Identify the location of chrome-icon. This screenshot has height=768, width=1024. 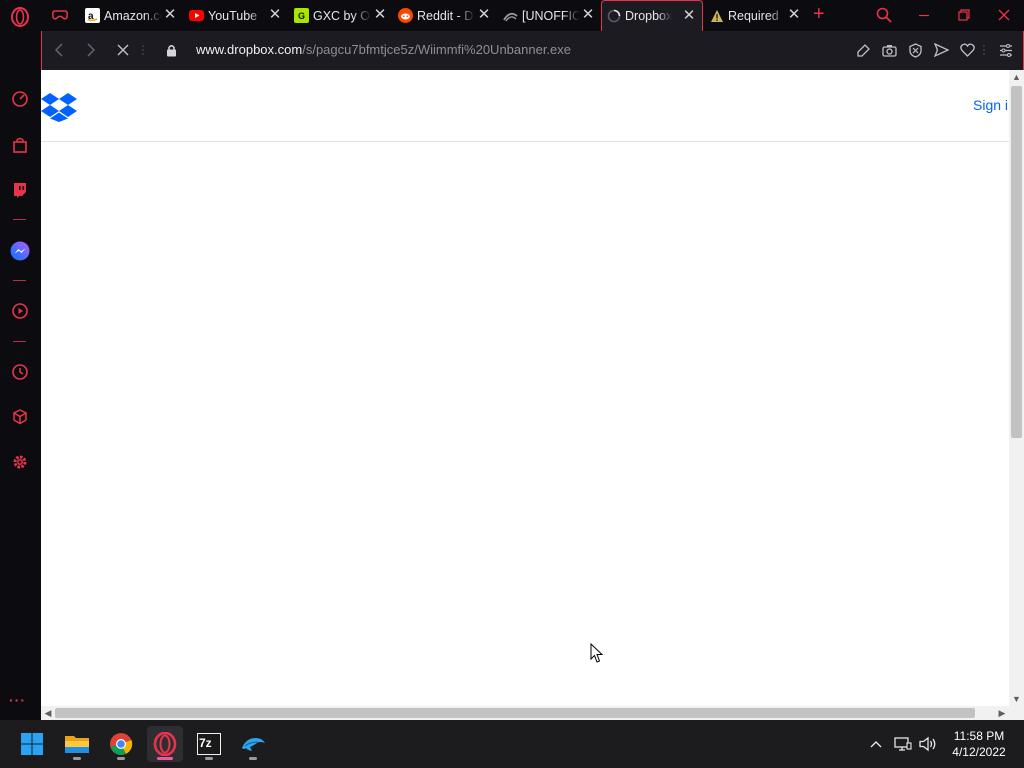
(121, 744).